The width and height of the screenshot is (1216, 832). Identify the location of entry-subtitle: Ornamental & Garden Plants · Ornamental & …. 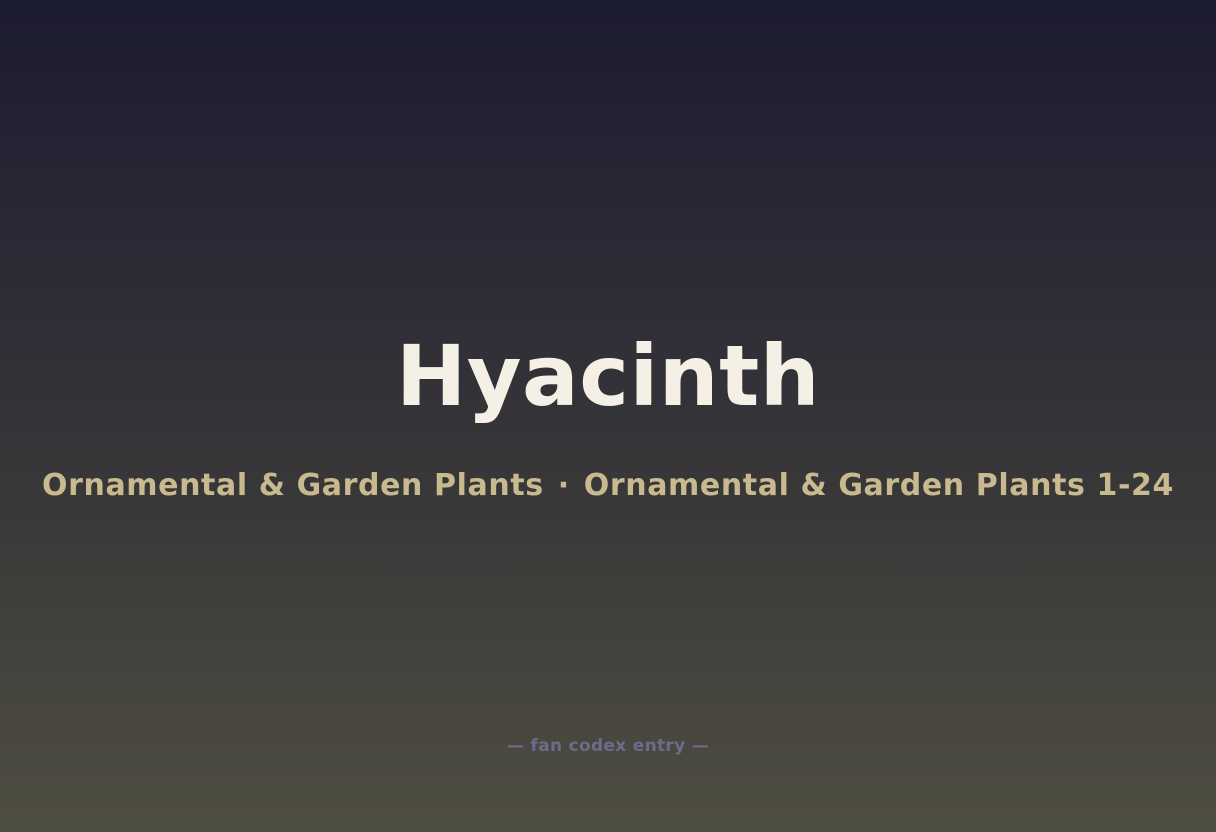
(608, 486).